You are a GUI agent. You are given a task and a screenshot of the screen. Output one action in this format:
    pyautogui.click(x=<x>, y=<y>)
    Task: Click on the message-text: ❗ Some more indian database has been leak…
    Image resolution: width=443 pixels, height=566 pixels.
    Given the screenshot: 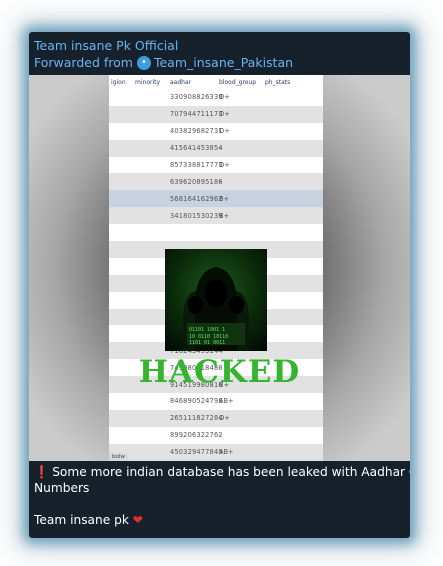 What is the action you would take?
    pyautogui.click(x=222, y=496)
    